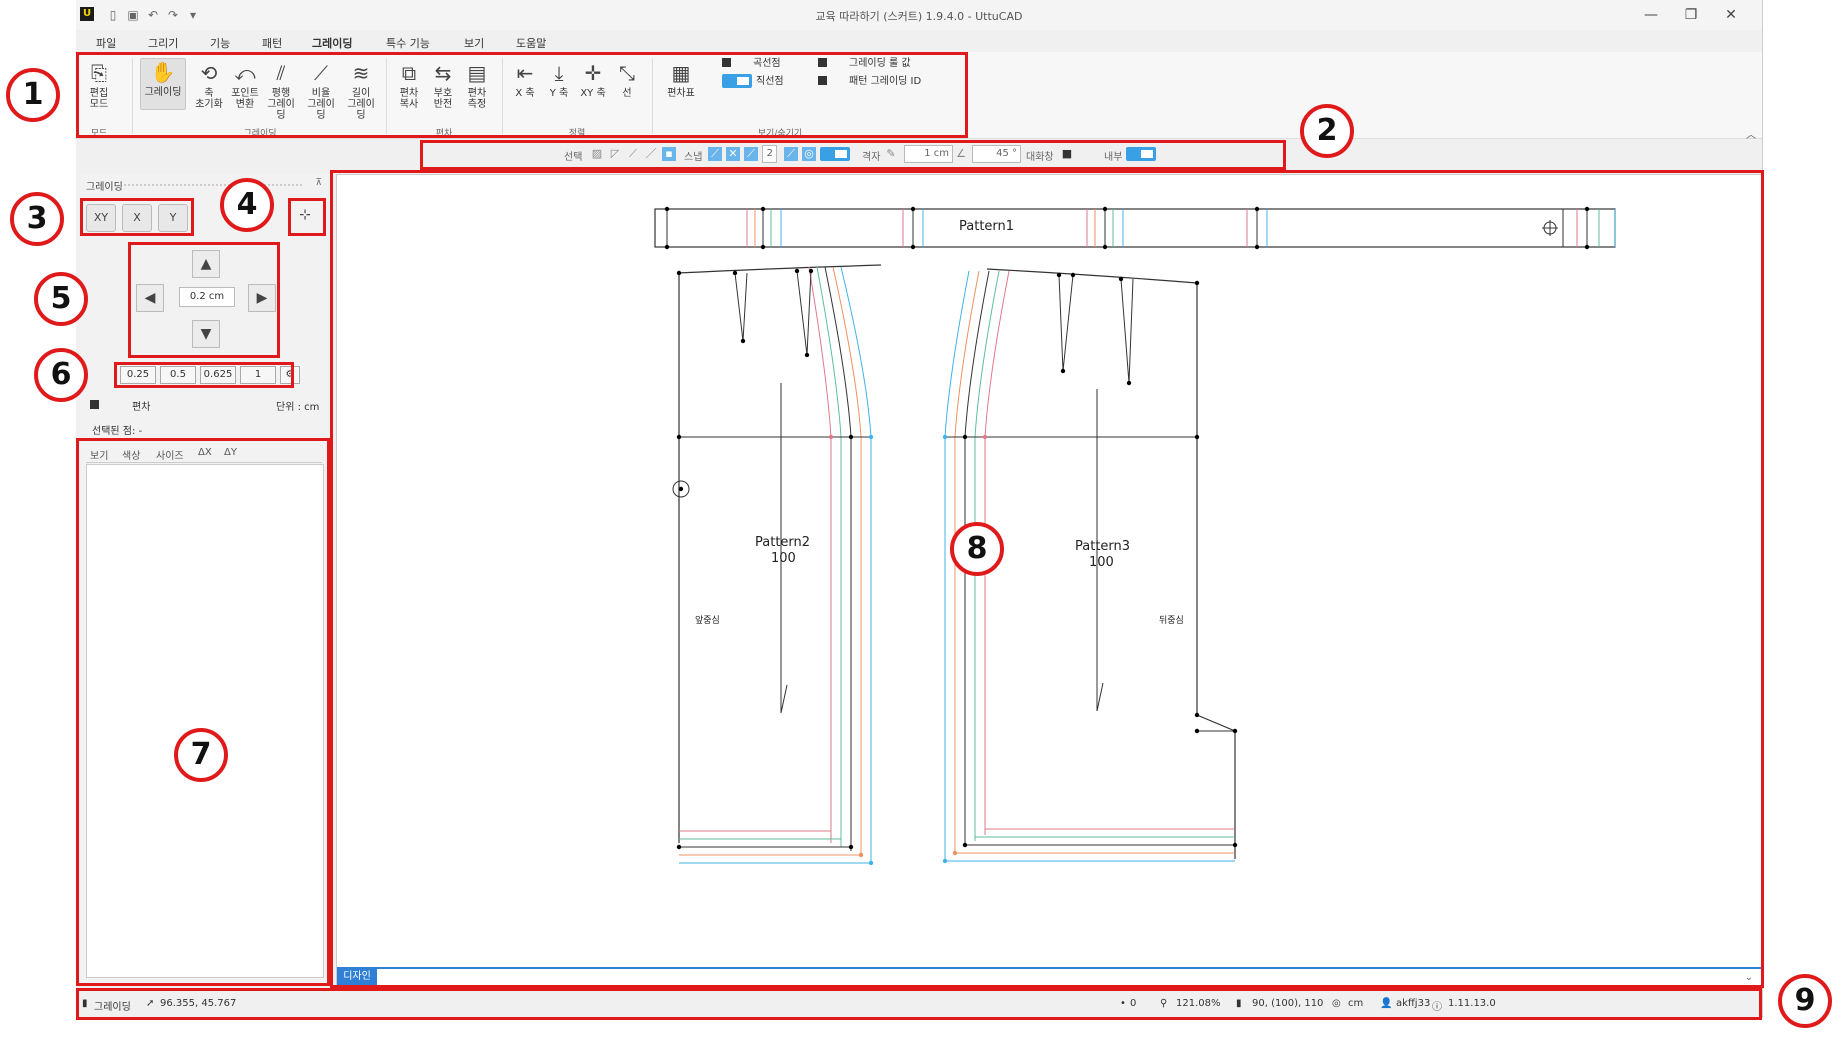 The width and height of the screenshot is (1840, 1046). Describe the element at coordinates (220, 43) in the screenshot. I see `menu-function: 기능` at that location.